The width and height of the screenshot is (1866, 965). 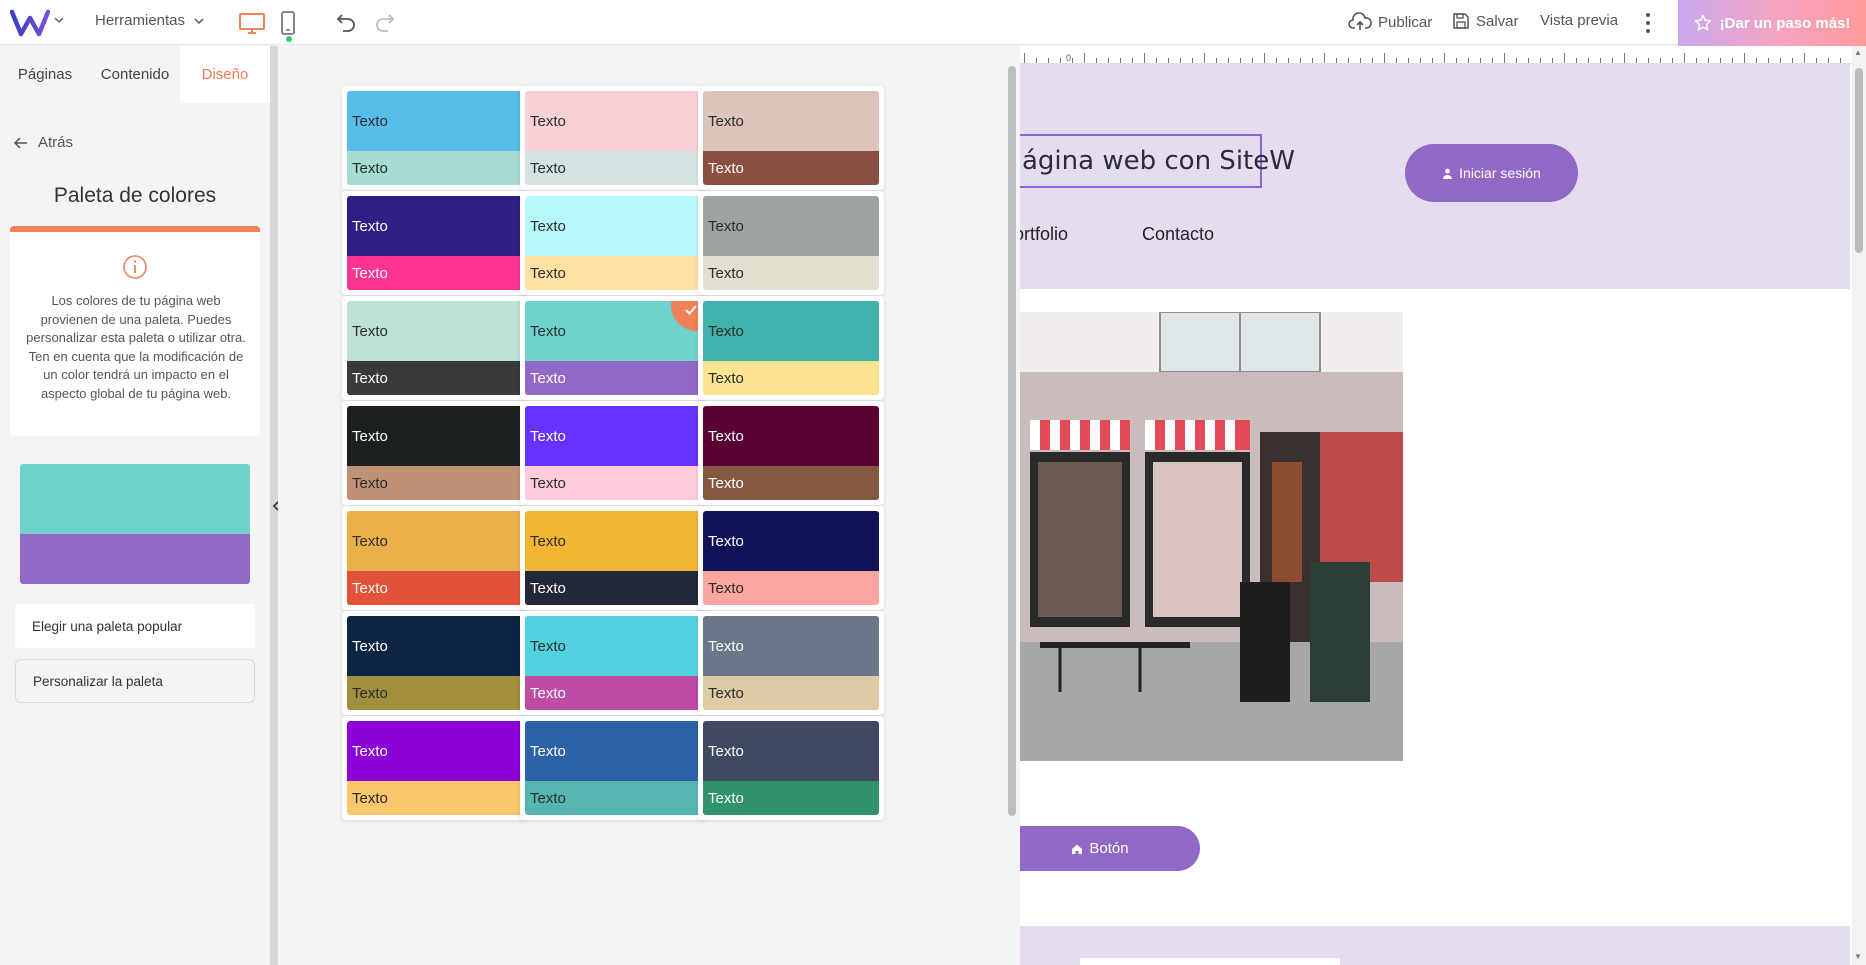 I want to click on home-icon, so click(x=1077, y=849).